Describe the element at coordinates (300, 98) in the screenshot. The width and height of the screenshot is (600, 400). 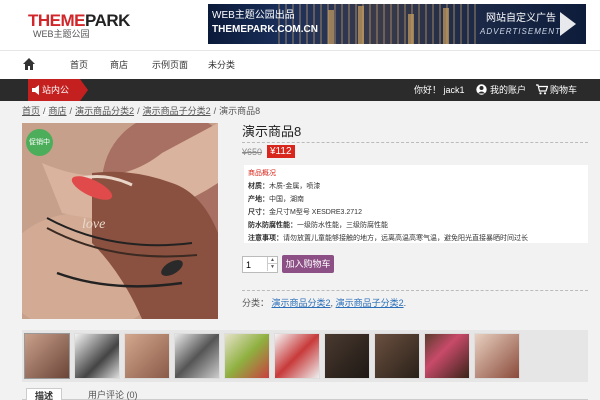
I see `user-bar: 站内公告: 你好！ jack1 我的账户 购物车` at that location.